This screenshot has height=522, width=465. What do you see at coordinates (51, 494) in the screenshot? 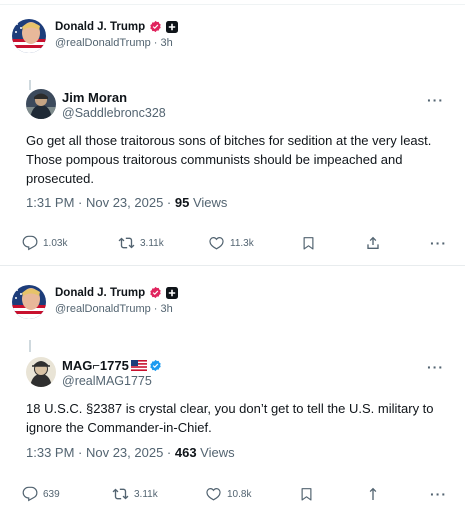
I see `reply-count: 639` at bounding box center [51, 494].